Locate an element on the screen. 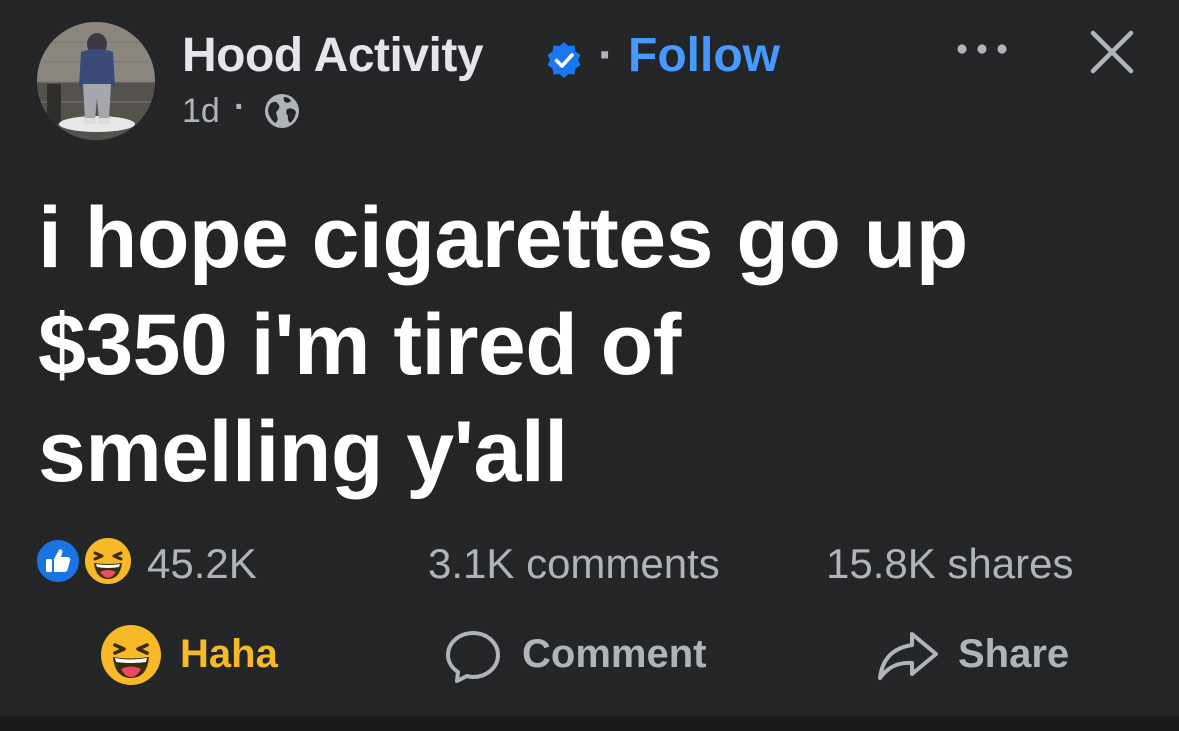  haha-reaction-button: Haha is located at coordinates (200, 656).